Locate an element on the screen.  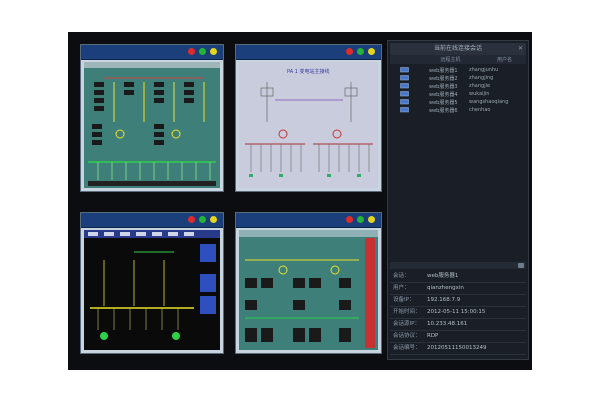
panel-header: 当前在线连接会话 ✕ is located at coordinates (458, 49).